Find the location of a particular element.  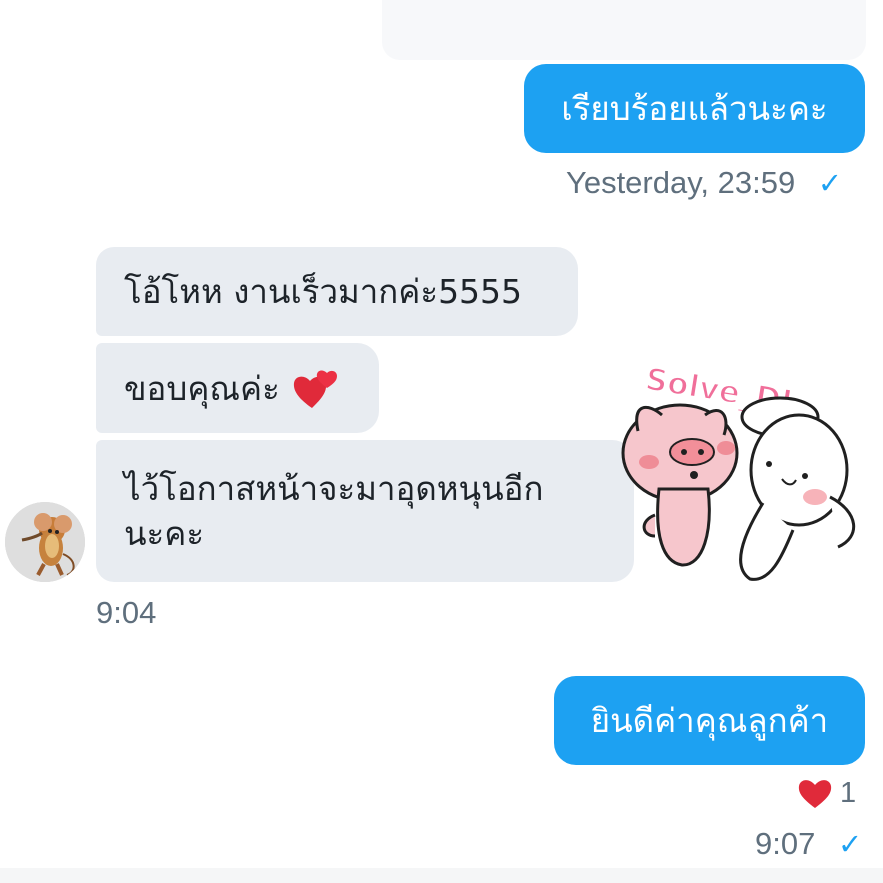

heart-reaction: 1 is located at coordinates (827, 793).